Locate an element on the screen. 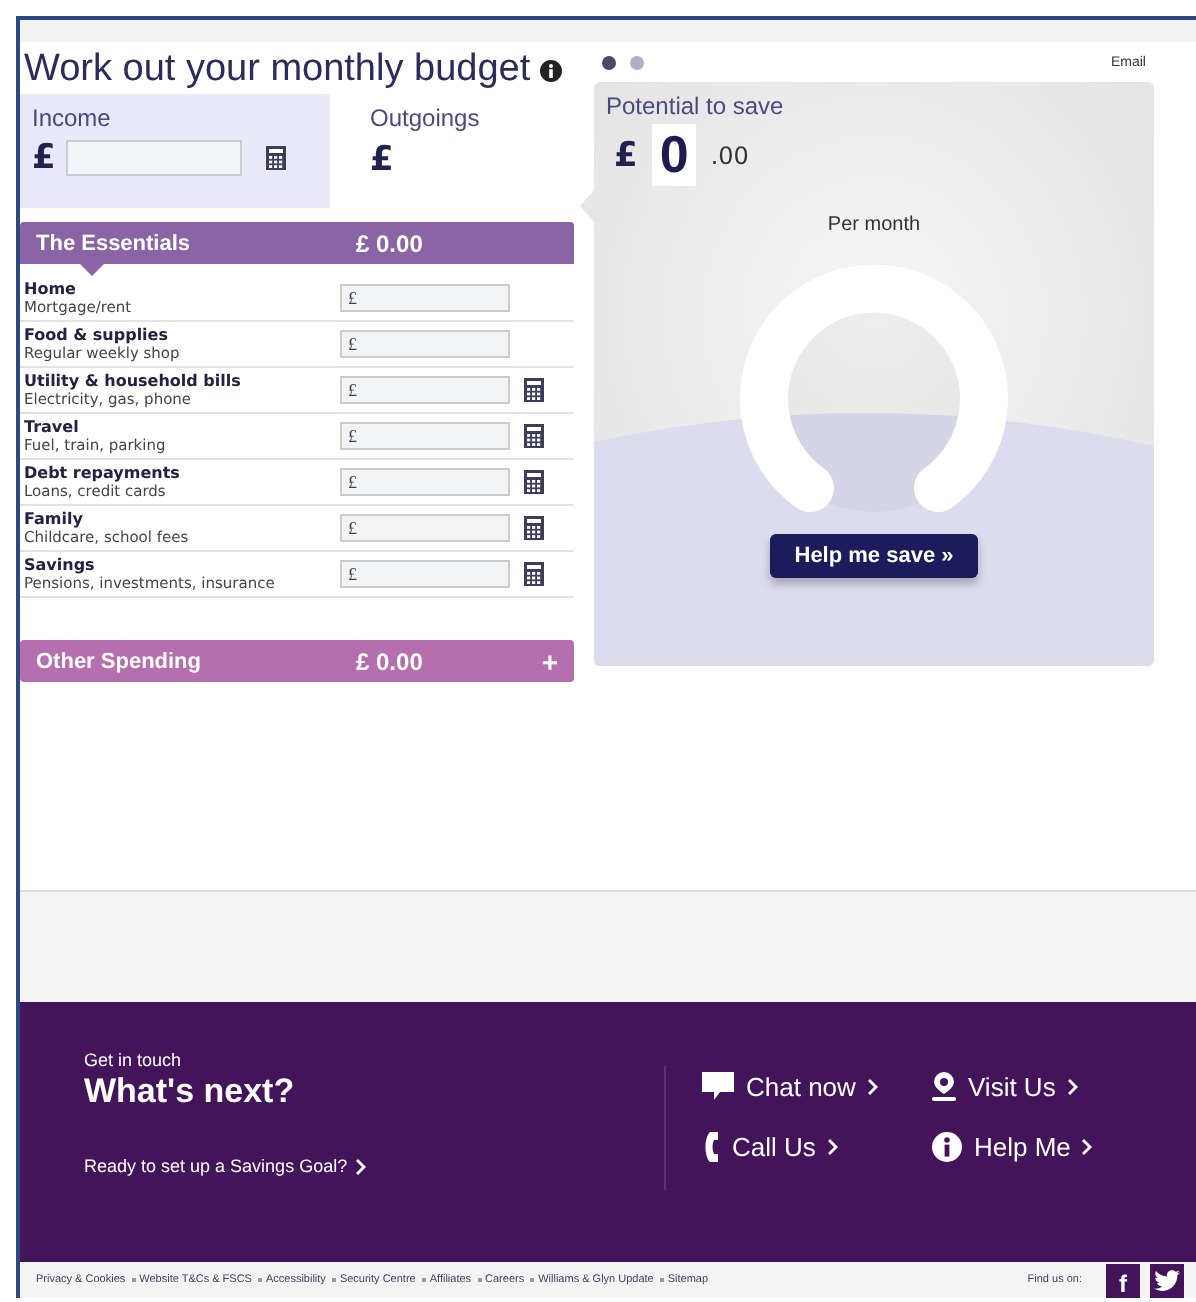  potential-label: Potential to save is located at coordinates (695, 105).